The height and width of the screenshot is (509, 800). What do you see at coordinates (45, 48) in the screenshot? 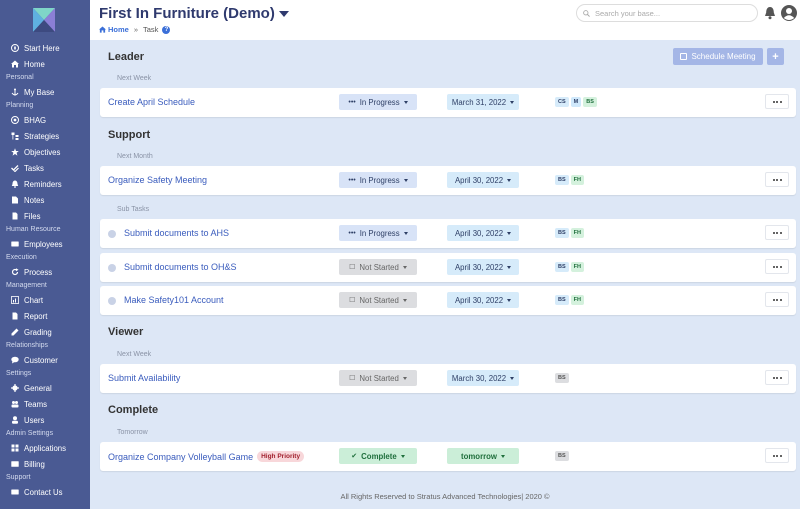
I see `sidebar-item-start-here: Start Here` at bounding box center [45, 48].